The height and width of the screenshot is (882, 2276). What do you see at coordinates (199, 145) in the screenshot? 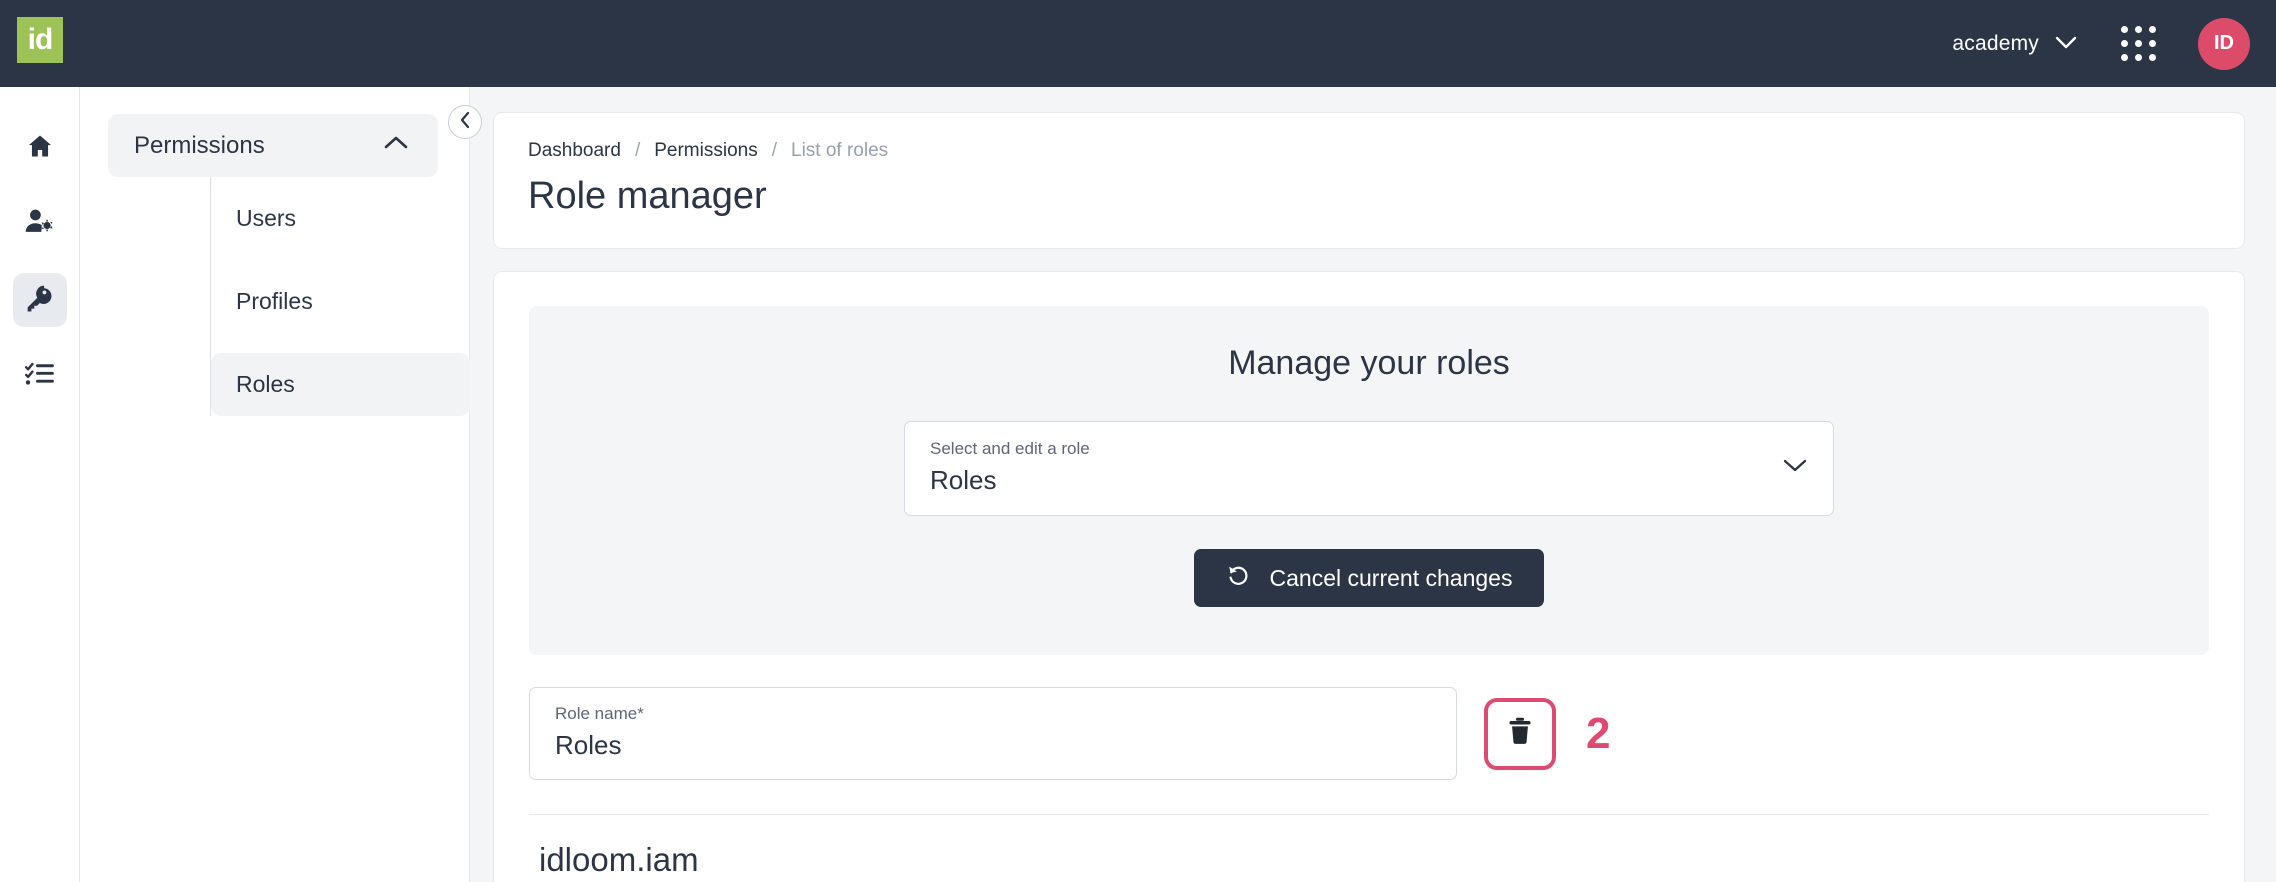
I see `nav-group-label: Permissions` at bounding box center [199, 145].